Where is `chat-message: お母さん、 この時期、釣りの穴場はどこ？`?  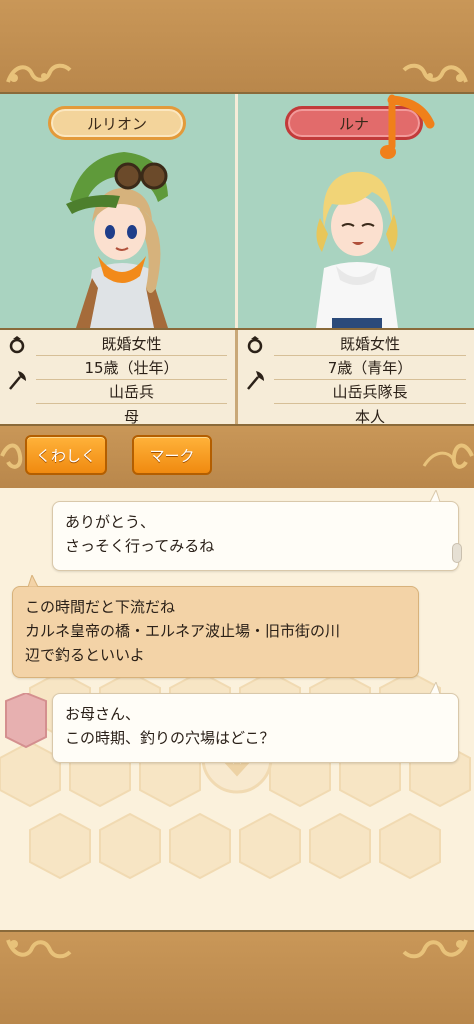
chat-message: お母さん、 この時期、釣りの穴場はどこ？ is located at coordinates (255, 728).